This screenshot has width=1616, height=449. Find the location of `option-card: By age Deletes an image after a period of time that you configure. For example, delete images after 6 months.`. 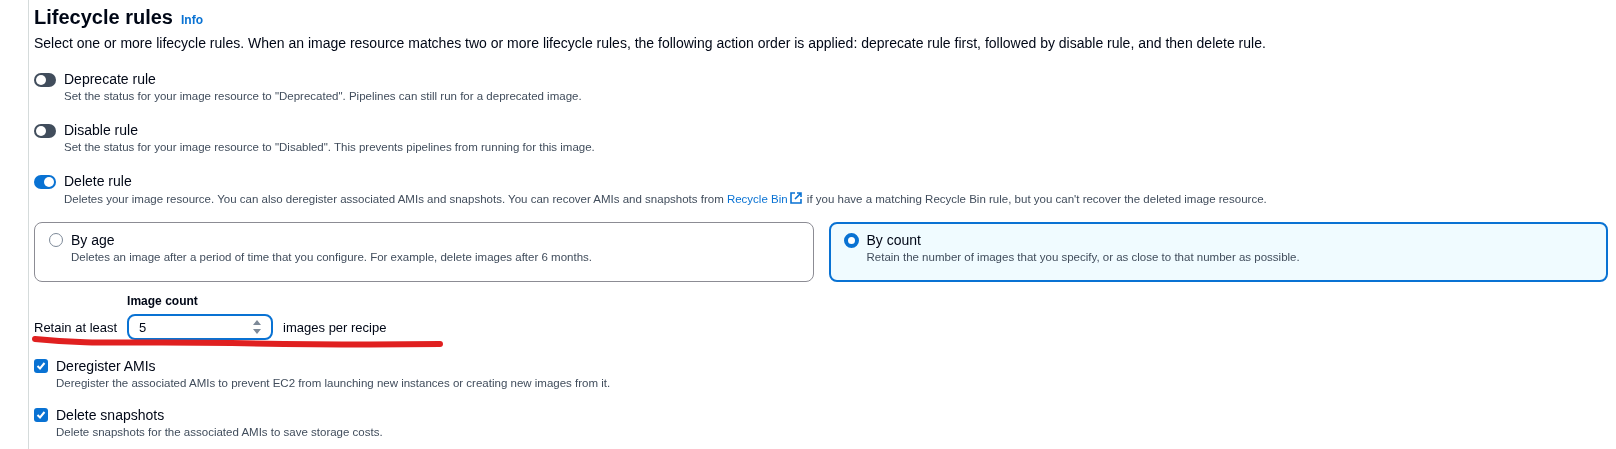

option-card: By age Deletes an image after a period of time that you configure. For example, delete images after 6 months. is located at coordinates (424, 252).